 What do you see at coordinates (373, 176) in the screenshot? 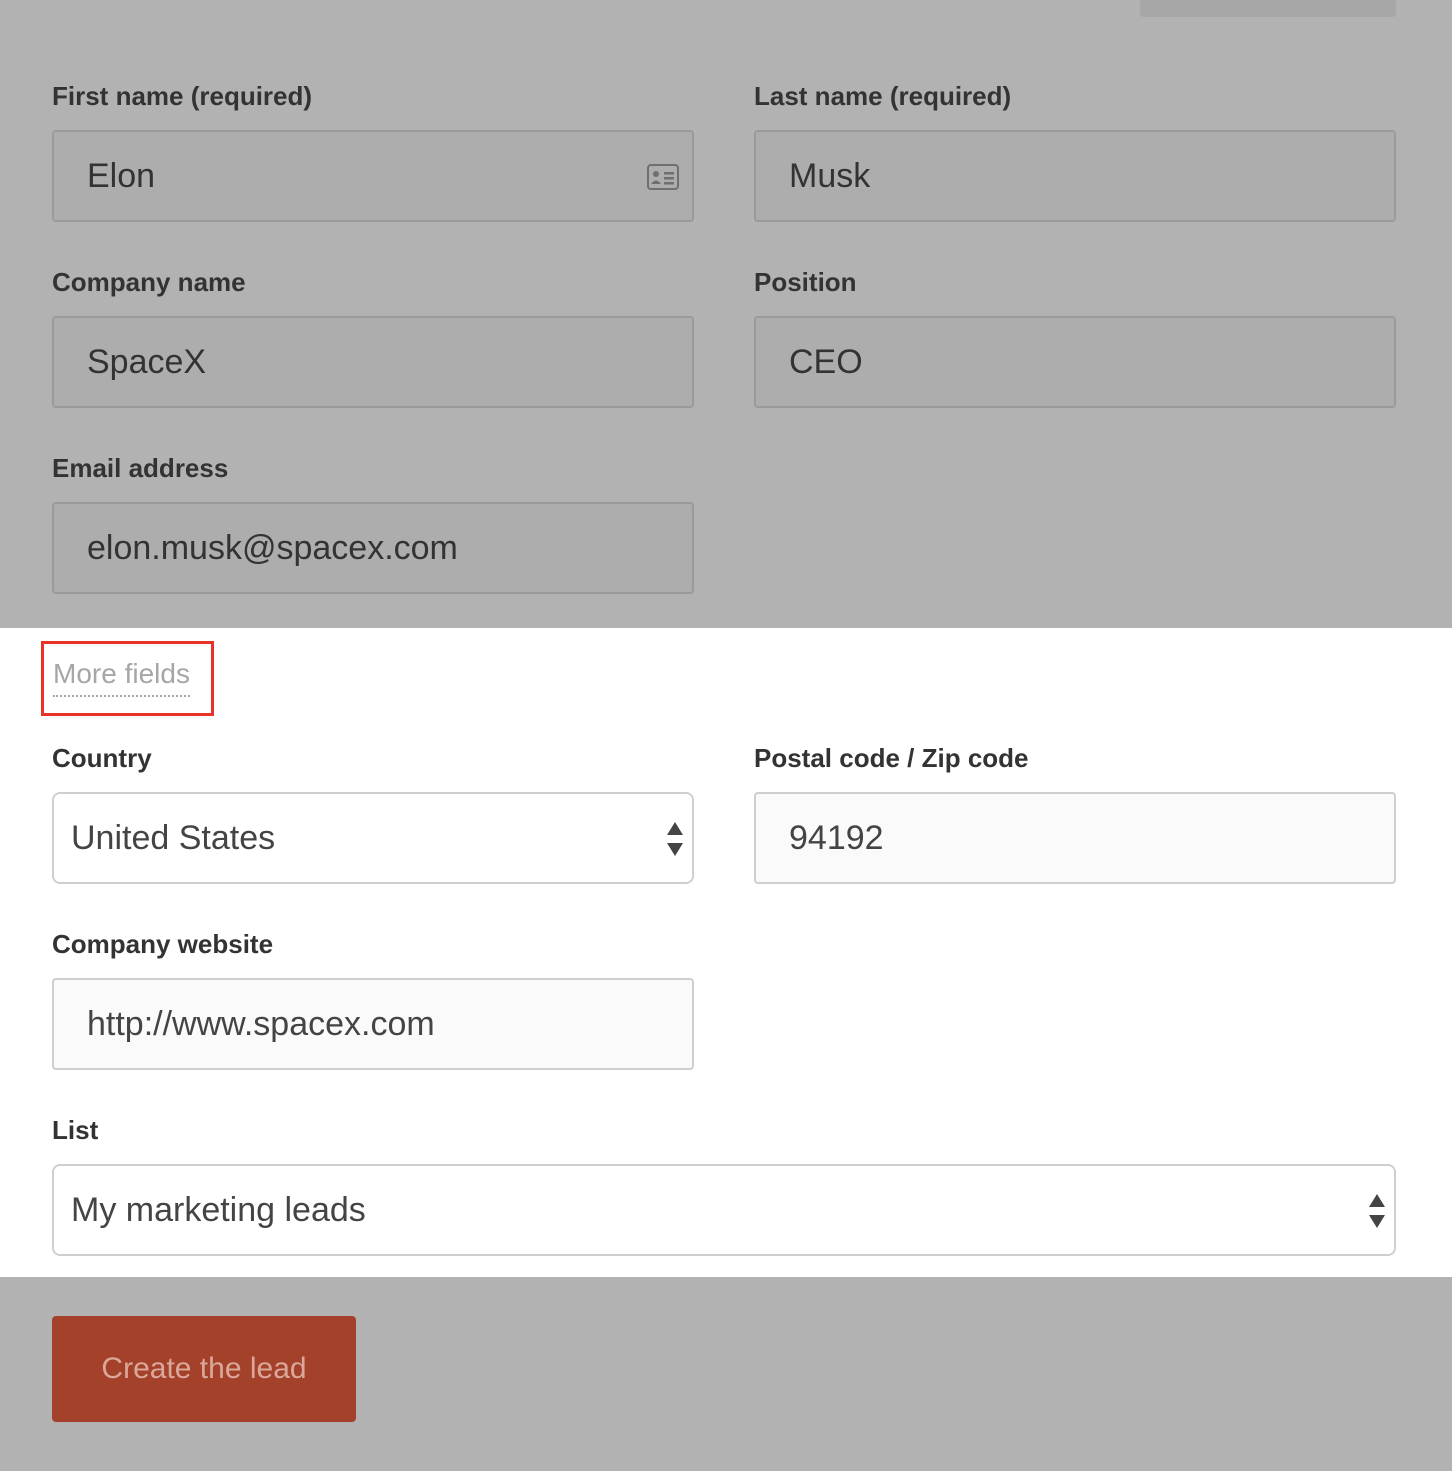
I see `first-name-field: Elon` at bounding box center [373, 176].